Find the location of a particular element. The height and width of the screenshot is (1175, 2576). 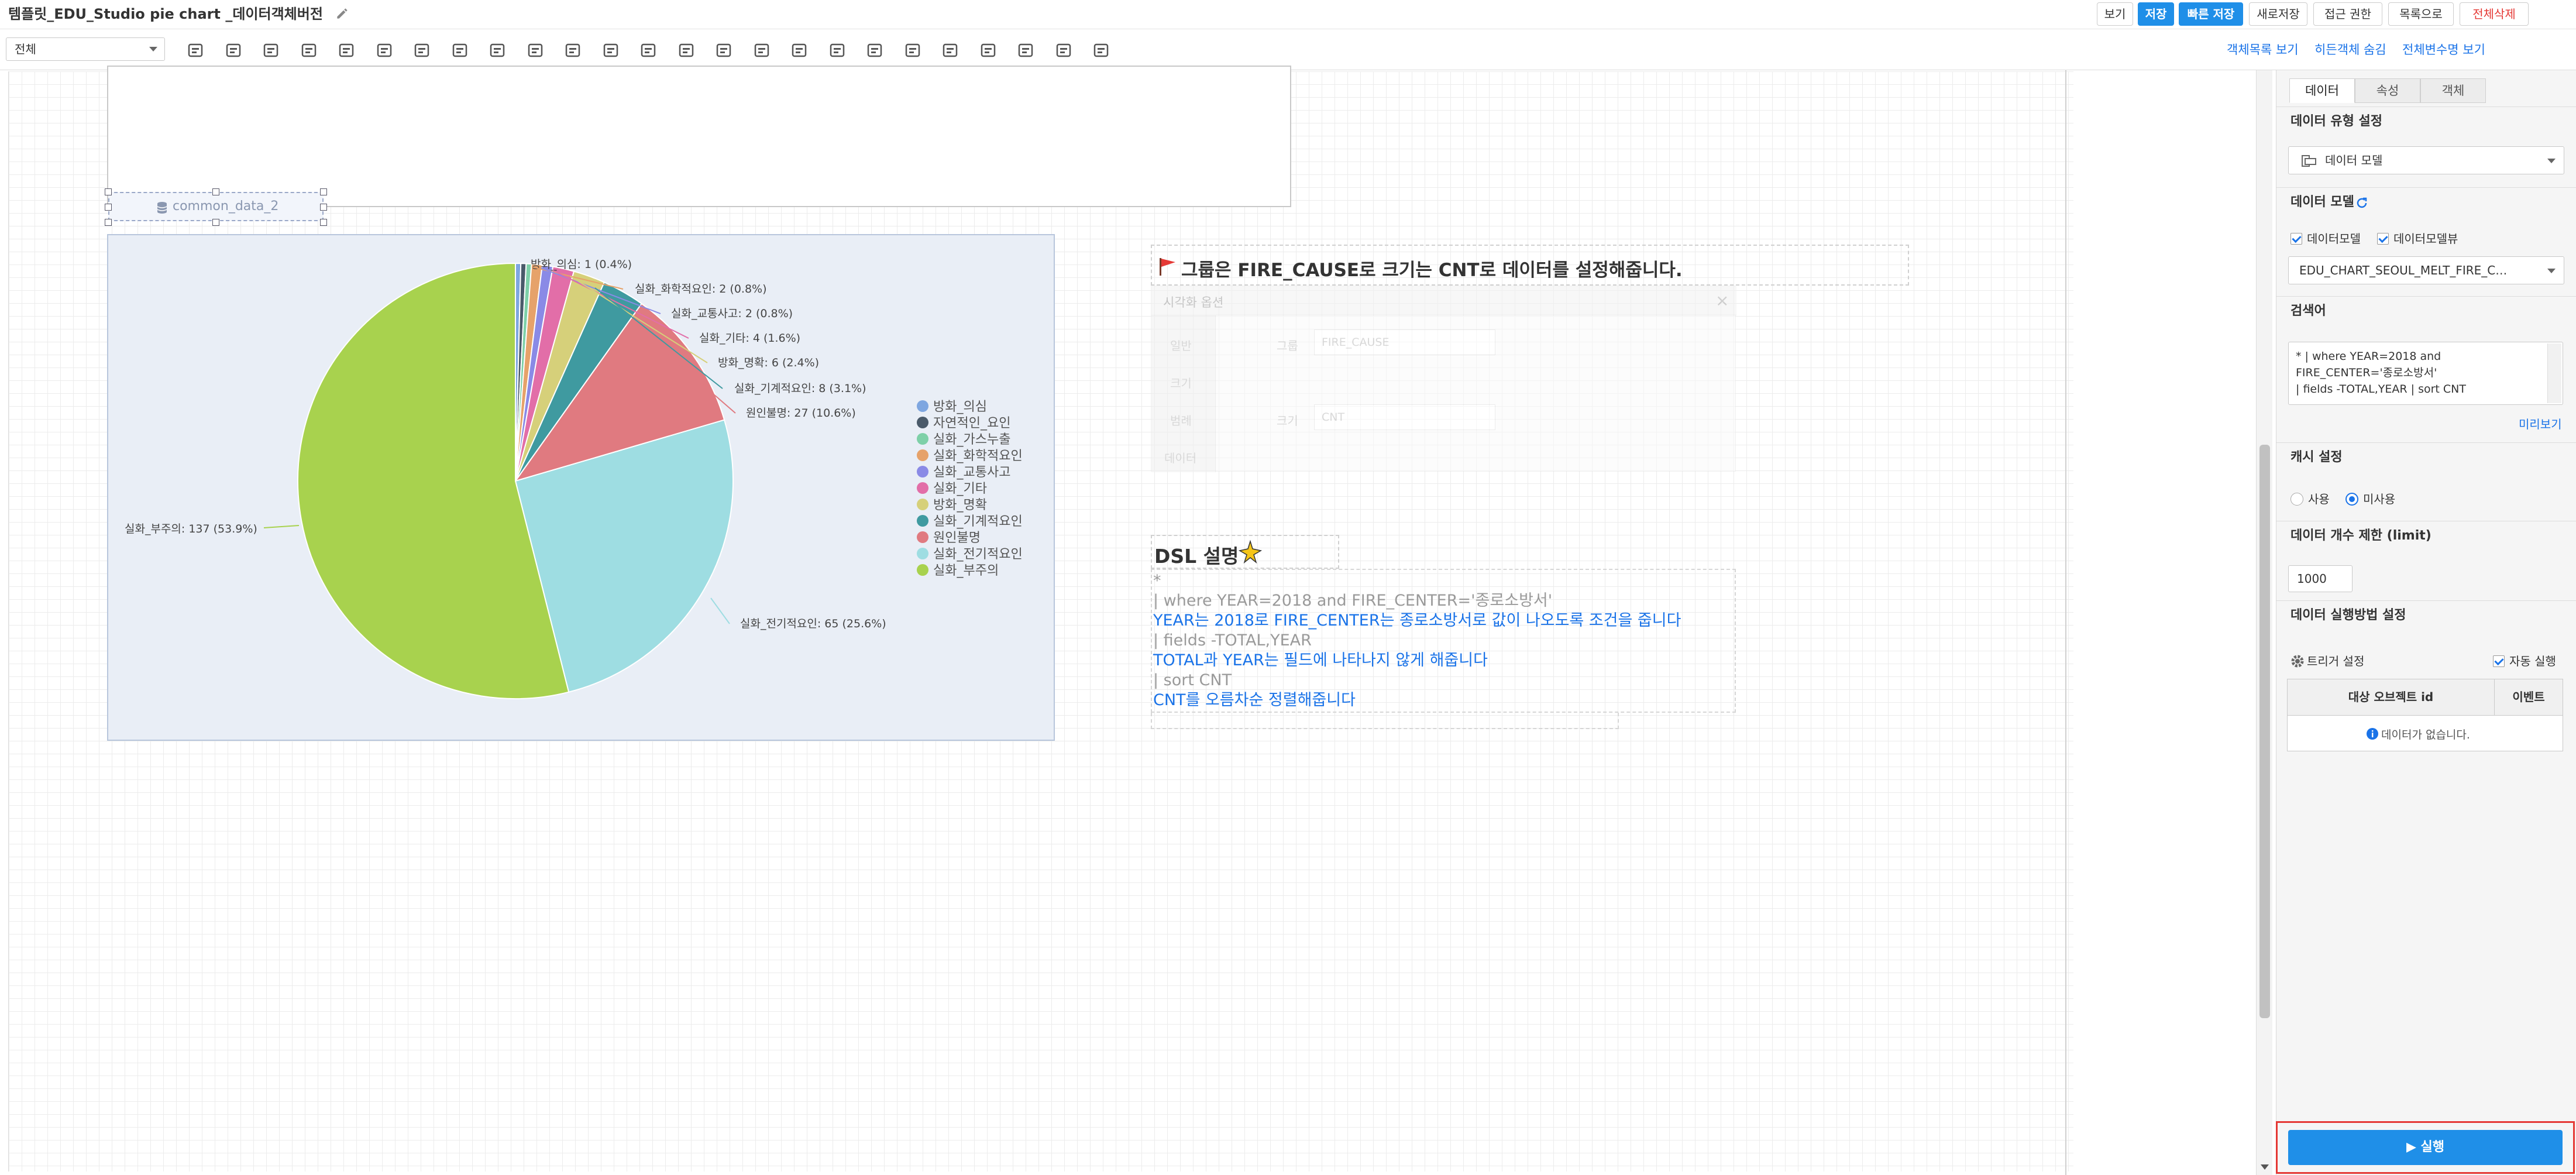

data-model-checkbox is located at coordinates (2296, 239).